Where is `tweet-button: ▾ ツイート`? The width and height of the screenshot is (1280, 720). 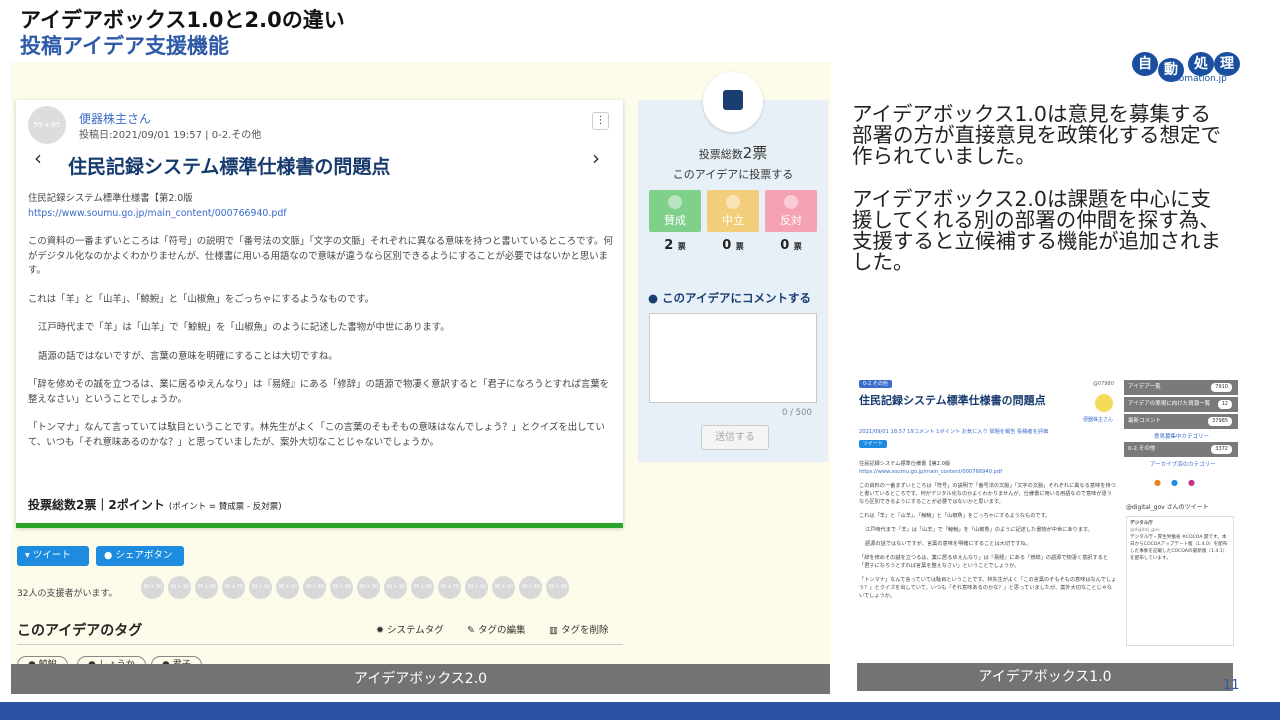
tweet-button: ▾ ツイート is located at coordinates (53, 556).